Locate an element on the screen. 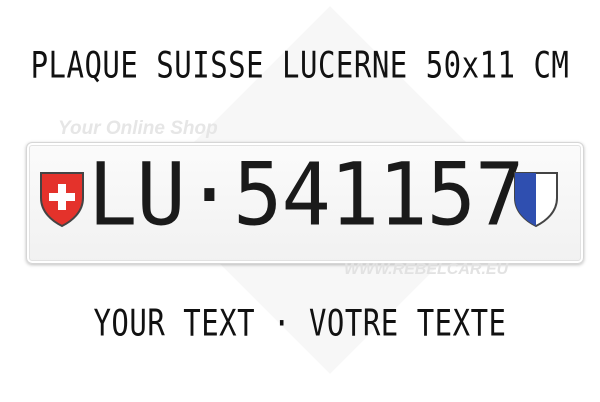  lucerne-canton-shield-icon is located at coordinates (536, 199).